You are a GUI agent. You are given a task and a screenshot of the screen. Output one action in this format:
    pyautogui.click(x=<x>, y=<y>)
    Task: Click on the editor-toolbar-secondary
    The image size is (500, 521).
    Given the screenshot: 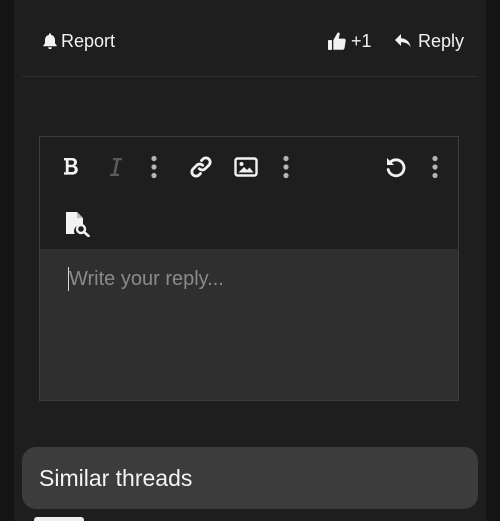 What is the action you would take?
    pyautogui.click(x=79, y=222)
    